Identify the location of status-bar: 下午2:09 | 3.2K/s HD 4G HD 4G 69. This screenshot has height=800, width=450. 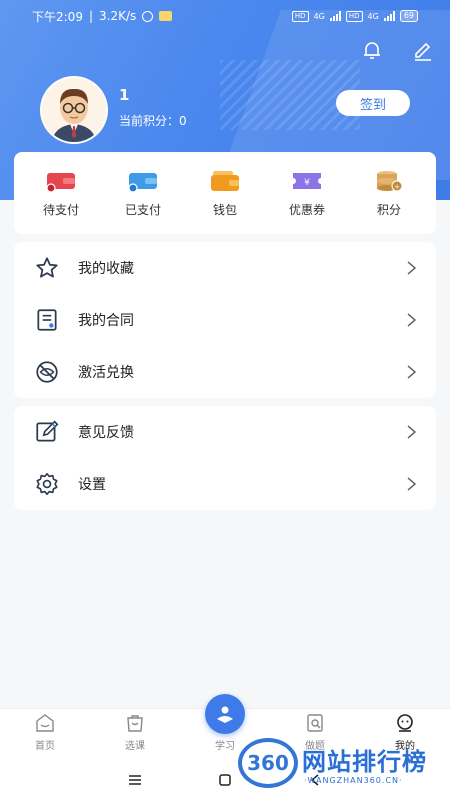
(225, 16).